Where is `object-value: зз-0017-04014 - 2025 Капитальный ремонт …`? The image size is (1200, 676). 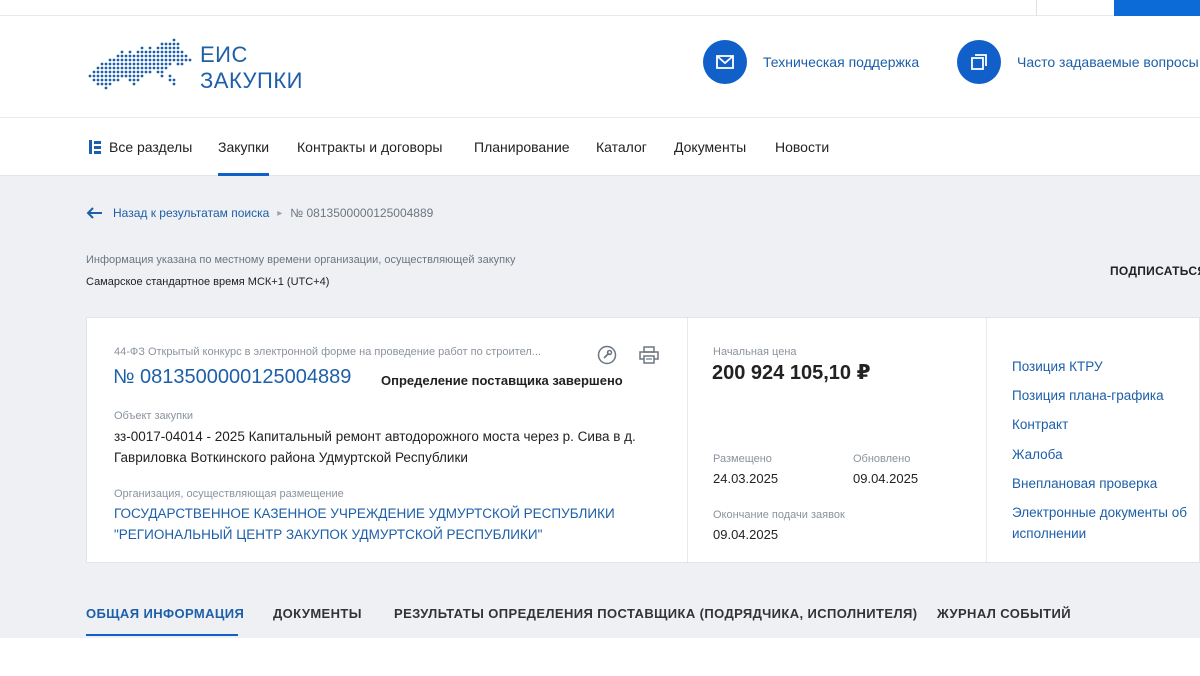 object-value: зз-0017-04014 - 2025 Капитальный ремонт … is located at coordinates (375, 447).